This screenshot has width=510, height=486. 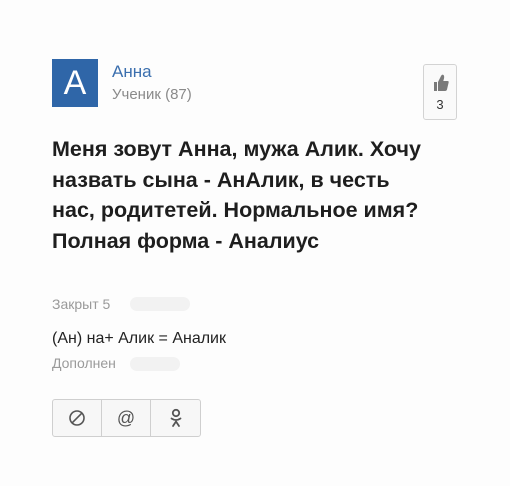 I want to click on at-sign-icon: @, so click(x=126, y=417).